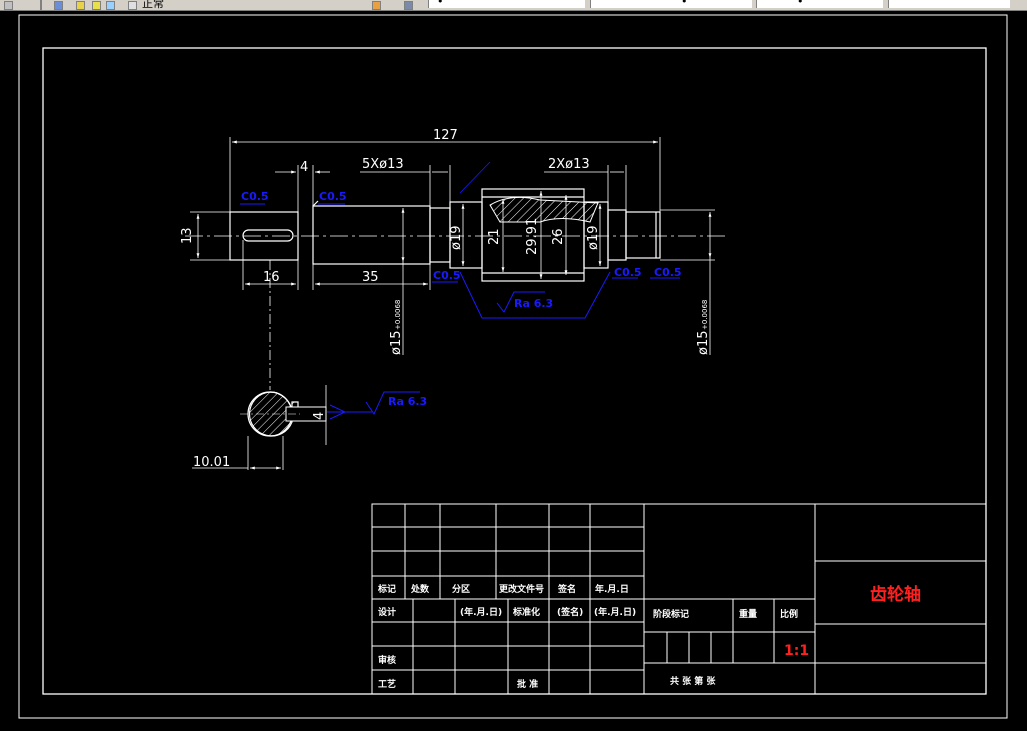 This screenshot has height=731, width=1027. What do you see at coordinates (684, 4) in the screenshot?
I see `linetype-dropdown-value: •` at bounding box center [684, 4].